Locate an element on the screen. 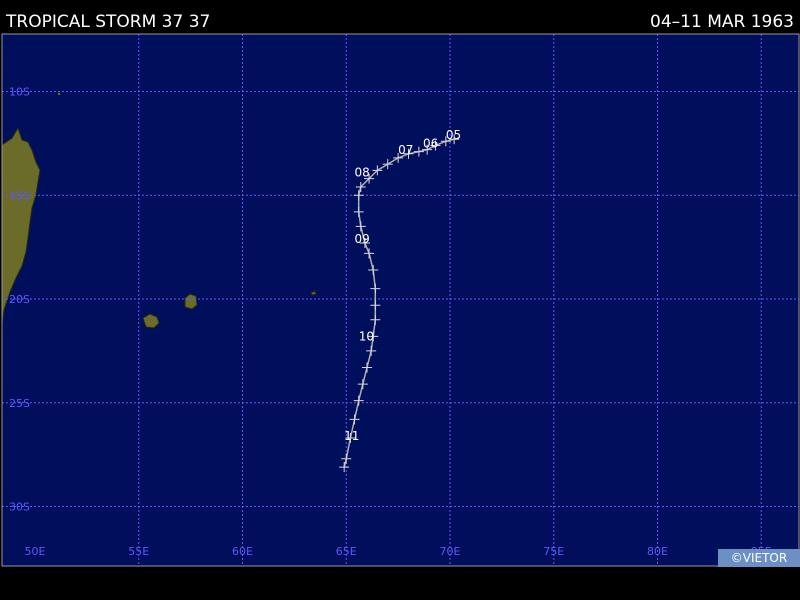 The height and width of the screenshot is (600, 800). lon-label: 50E is located at coordinates (35, 551).